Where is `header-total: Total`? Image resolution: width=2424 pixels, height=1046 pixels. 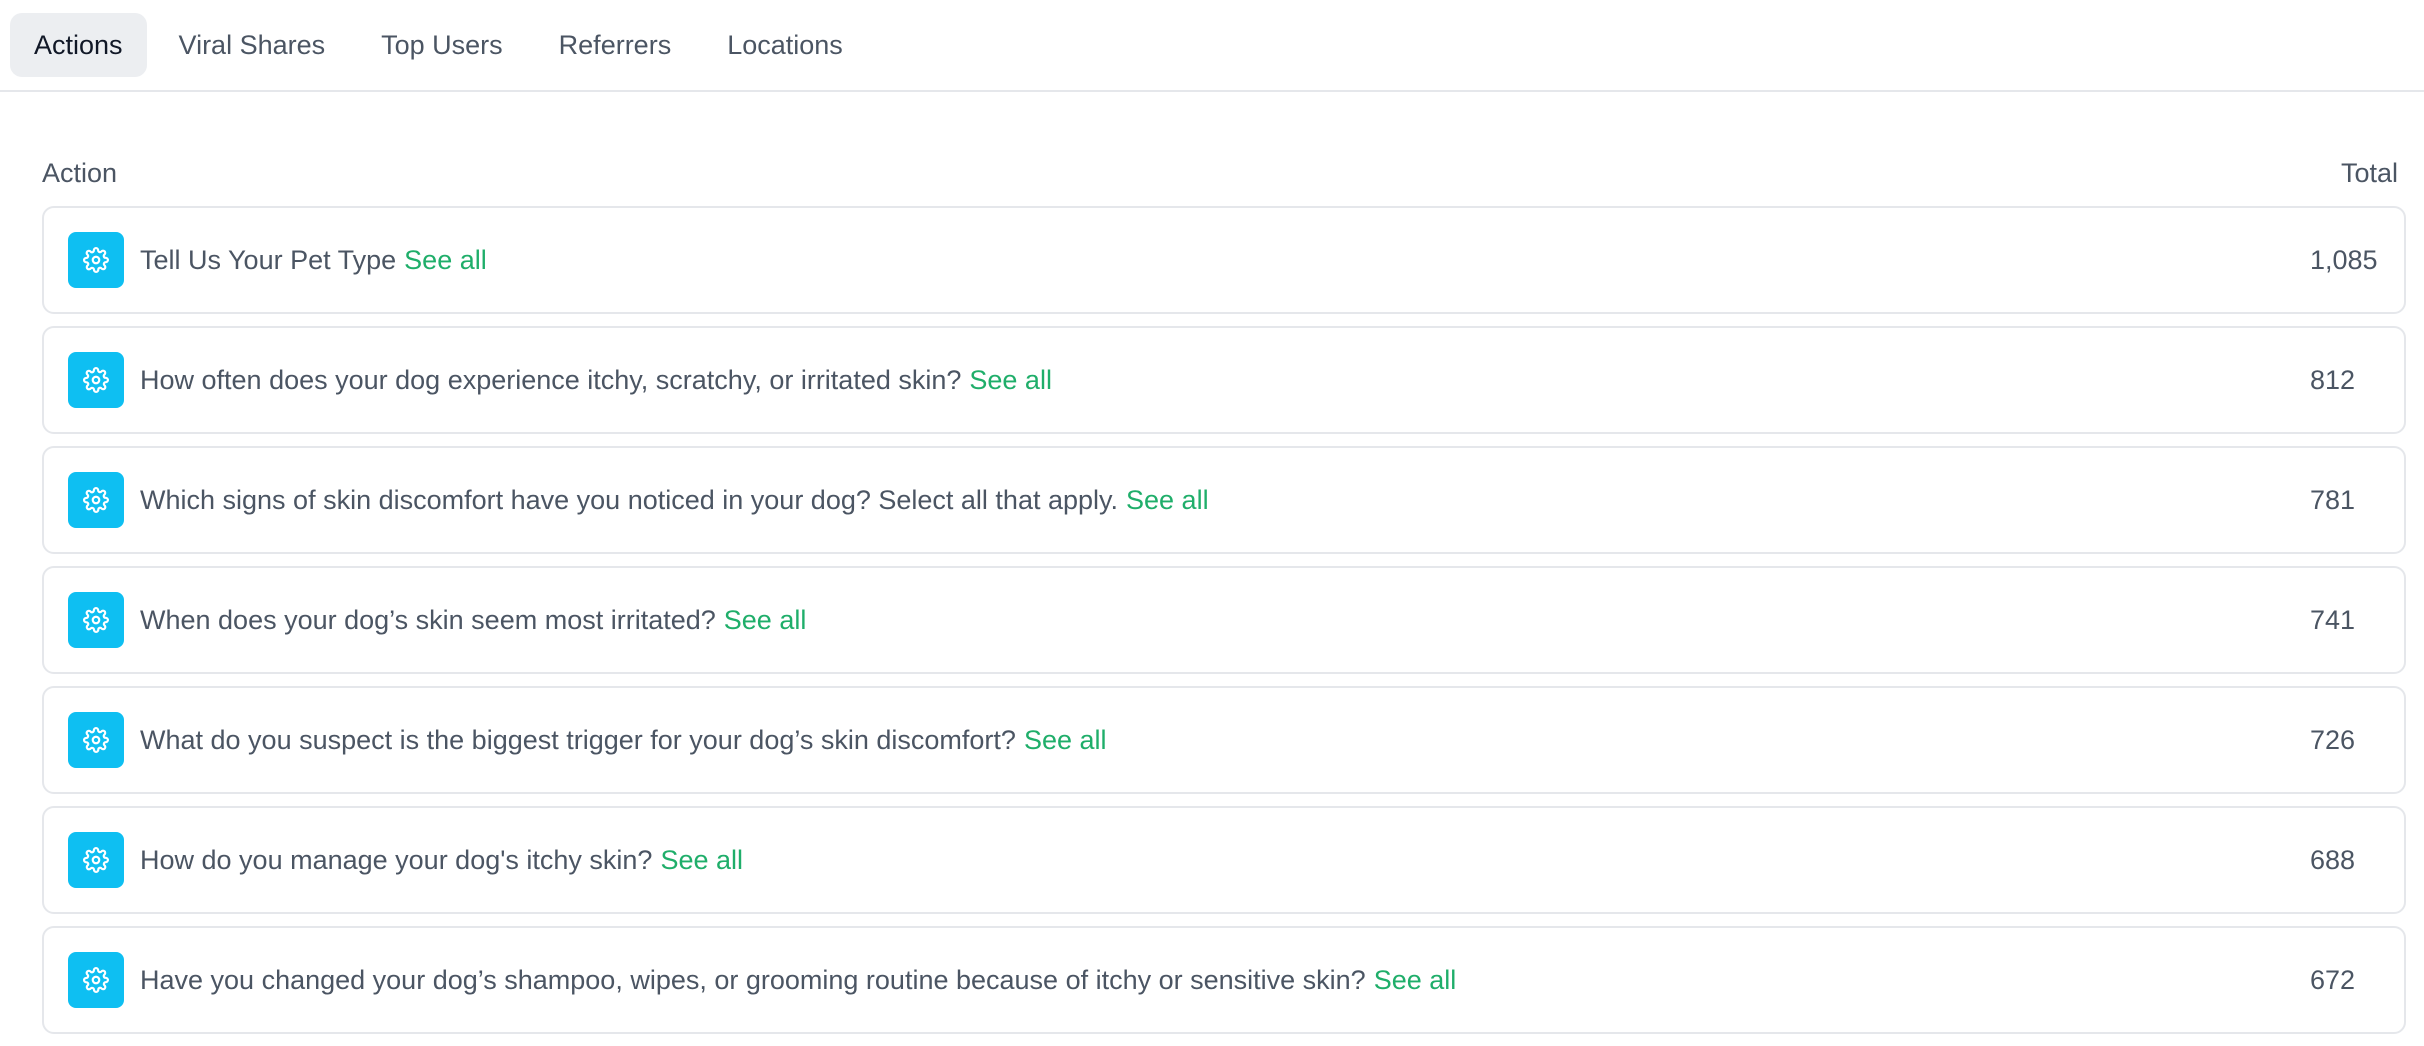 header-total: Total is located at coordinates (2369, 172).